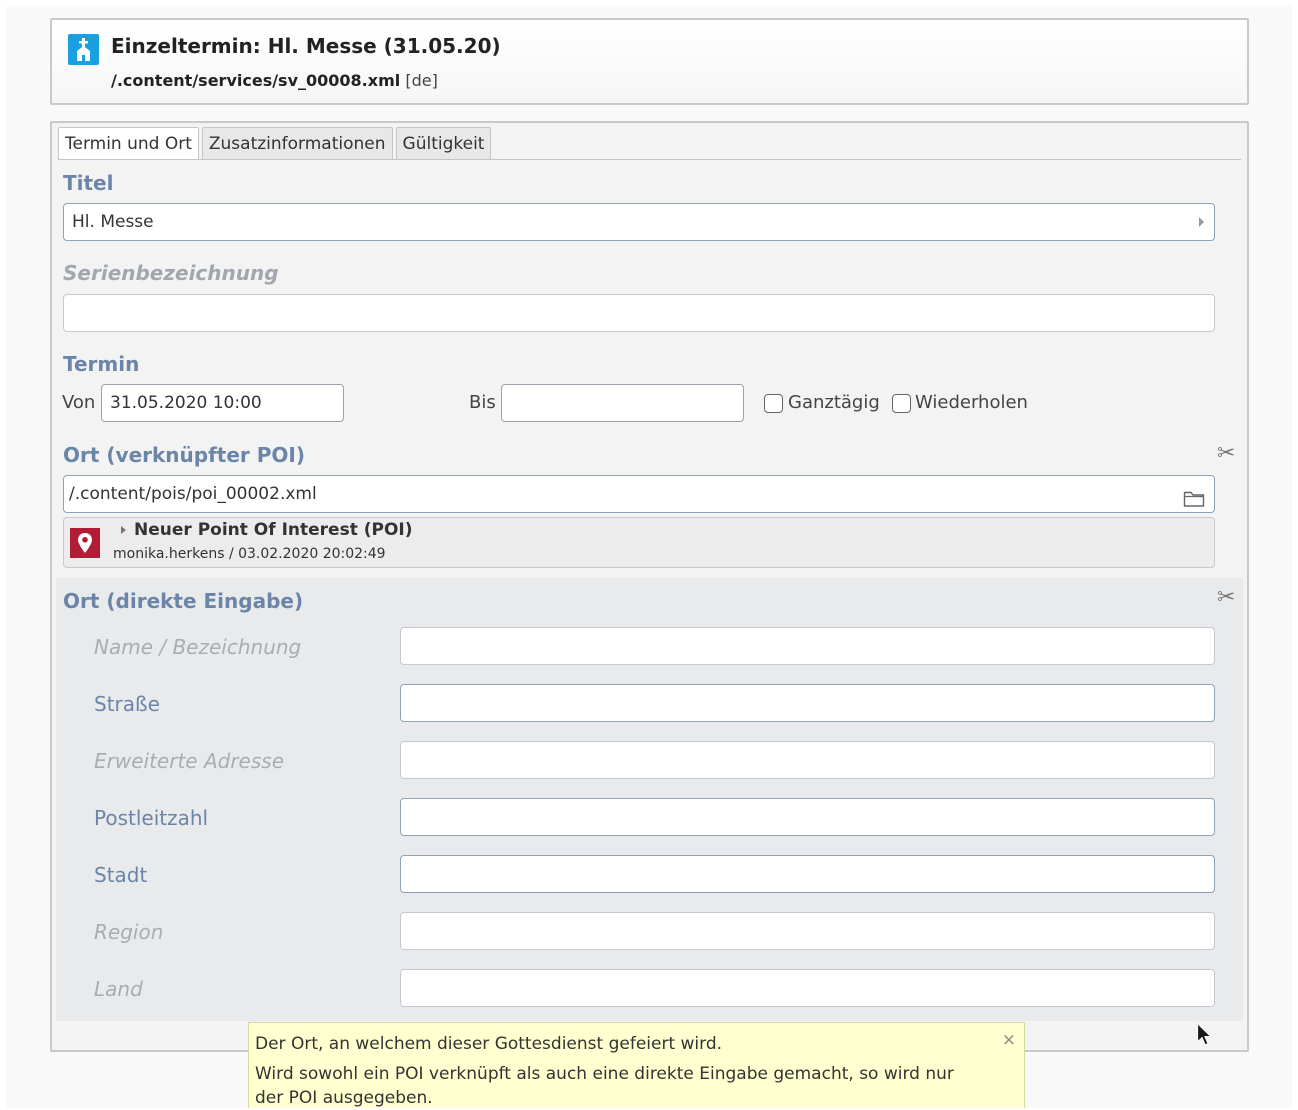  I want to click on map-pin-icon, so click(85, 543).